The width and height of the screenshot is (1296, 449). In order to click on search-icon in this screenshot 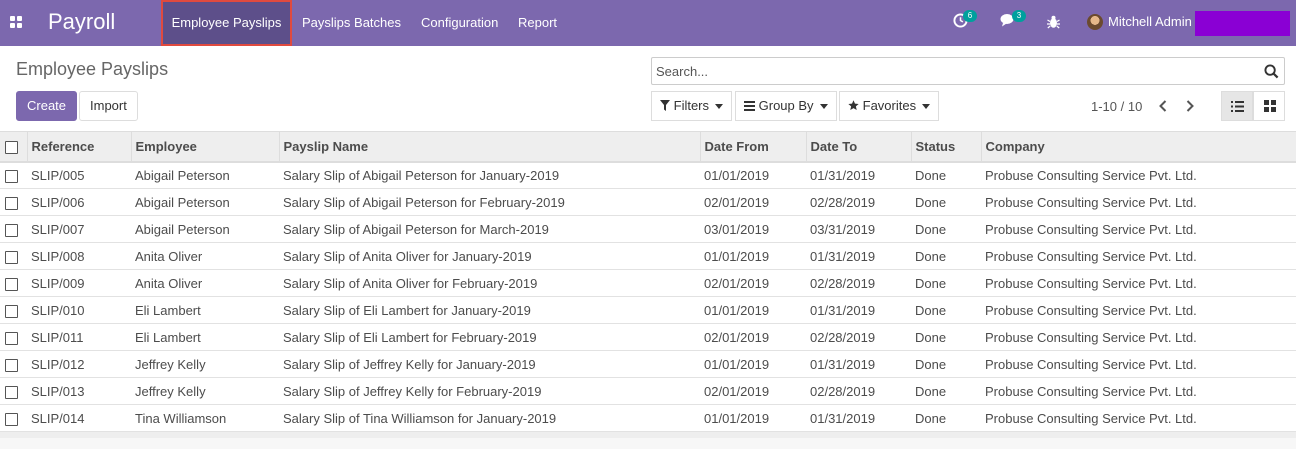, I will do `click(1271, 71)`.